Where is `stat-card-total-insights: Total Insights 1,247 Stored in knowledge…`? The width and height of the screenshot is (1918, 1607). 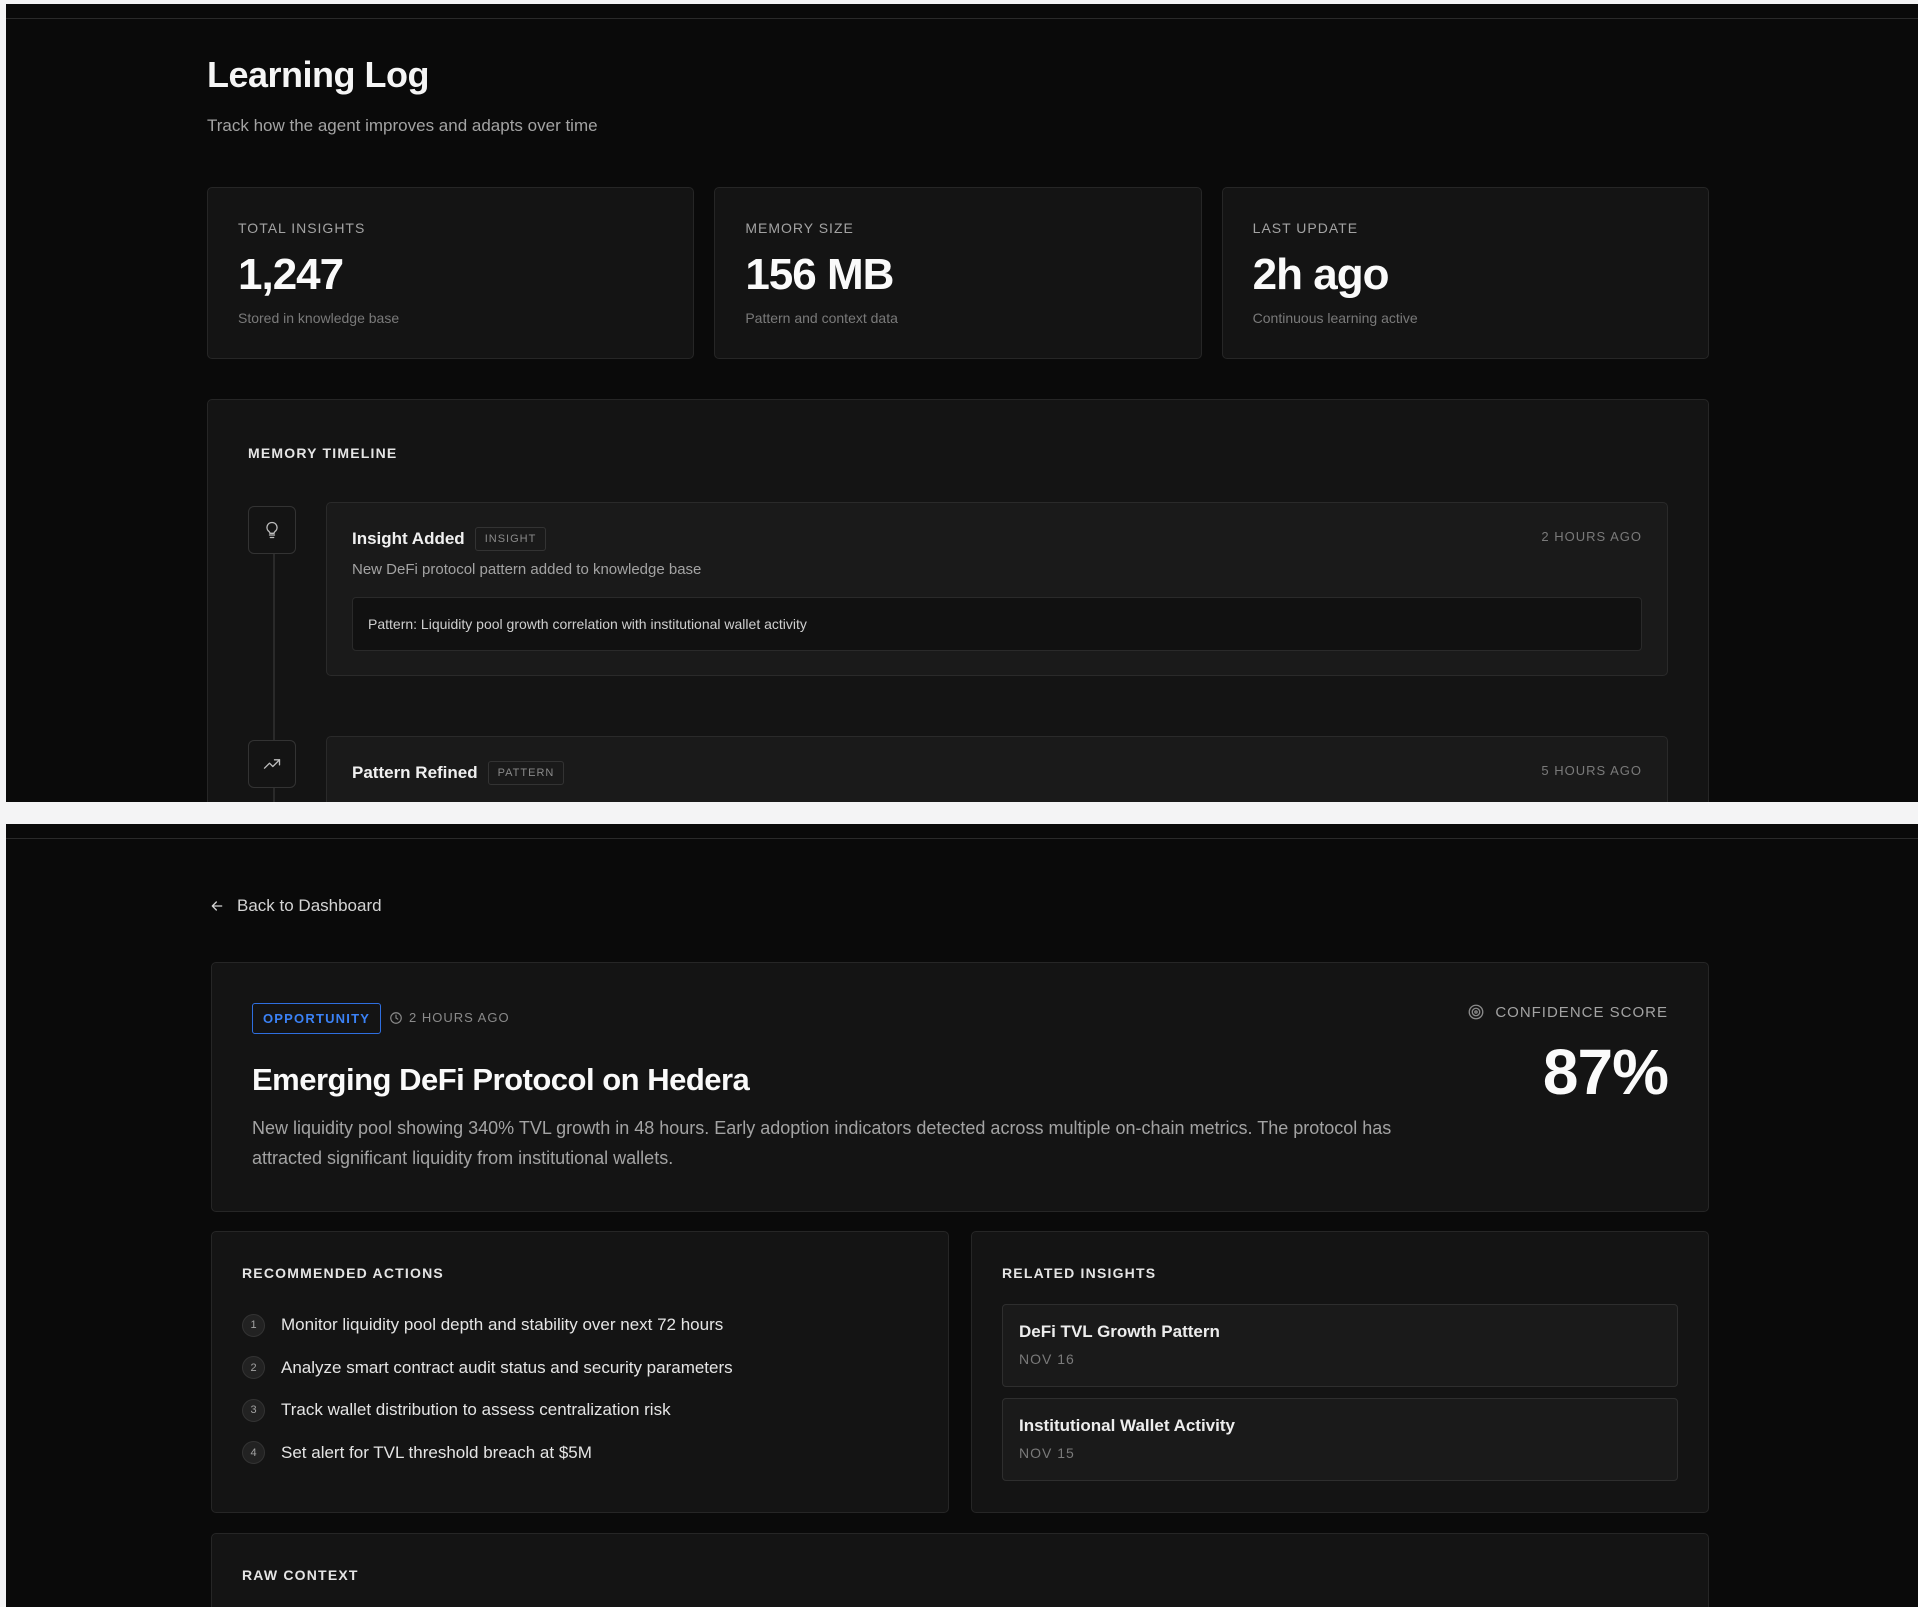 stat-card-total-insights: Total Insights 1,247 Stored in knowledge… is located at coordinates (451, 273).